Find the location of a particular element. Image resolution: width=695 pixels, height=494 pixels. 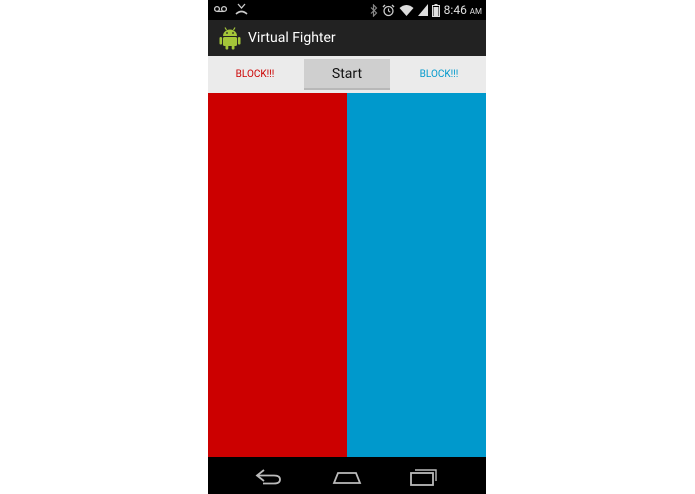

left-block-button: BLOCK!!! is located at coordinates (255, 74).